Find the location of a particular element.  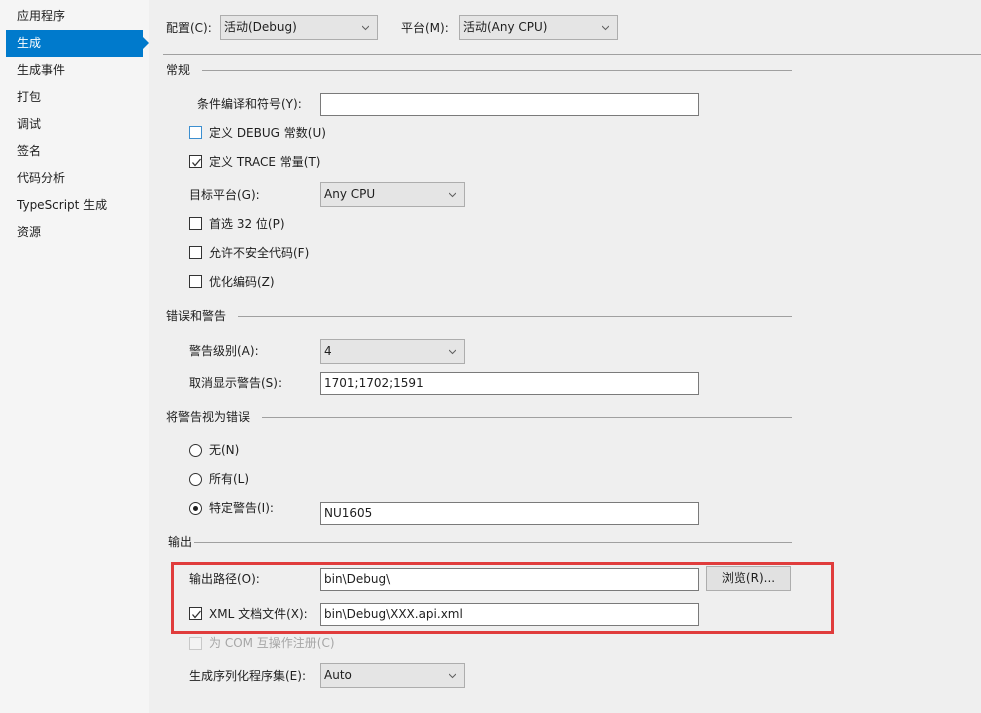

xml-doc-input: bin\Debug\XXX.api.xml is located at coordinates (509, 614).